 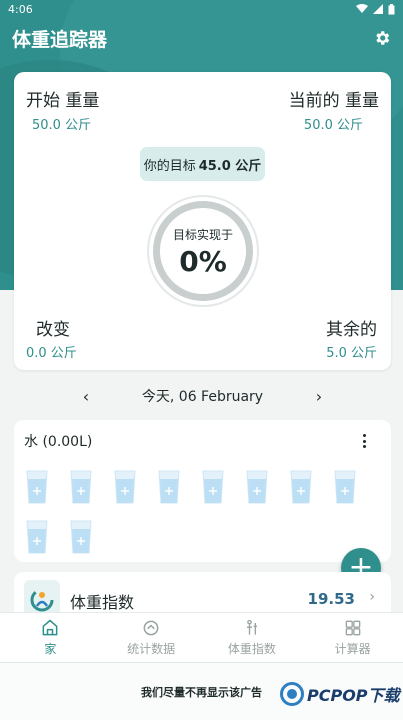 I want to click on bottom-navigation: 家 统计数据 体重指数 计算器, so click(x=201, y=637).